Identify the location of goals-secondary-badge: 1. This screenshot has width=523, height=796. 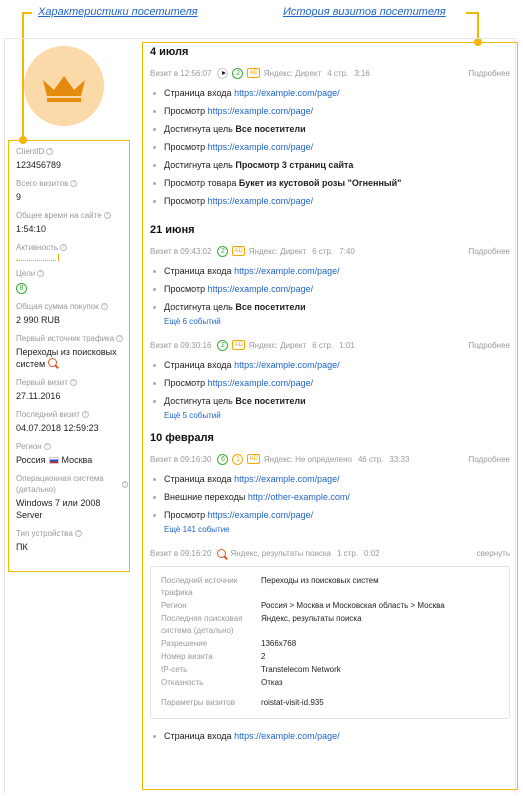
(238, 459).